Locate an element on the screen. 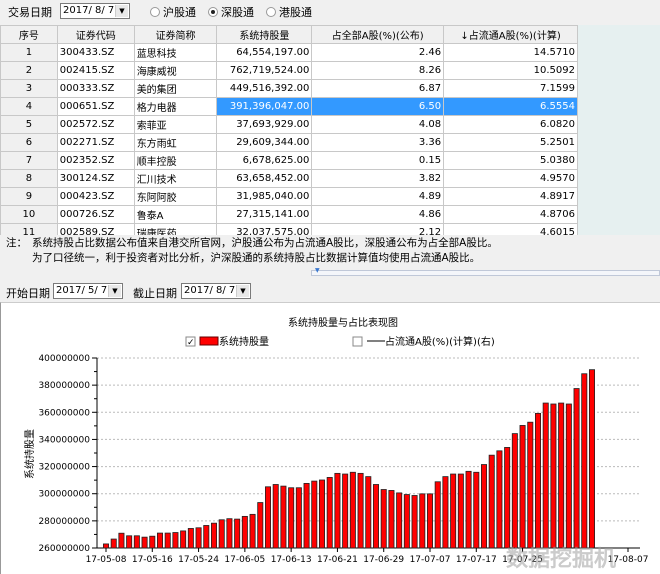 The width and height of the screenshot is (660, 574). cell-name: 东方雨虹 is located at coordinates (175, 142).